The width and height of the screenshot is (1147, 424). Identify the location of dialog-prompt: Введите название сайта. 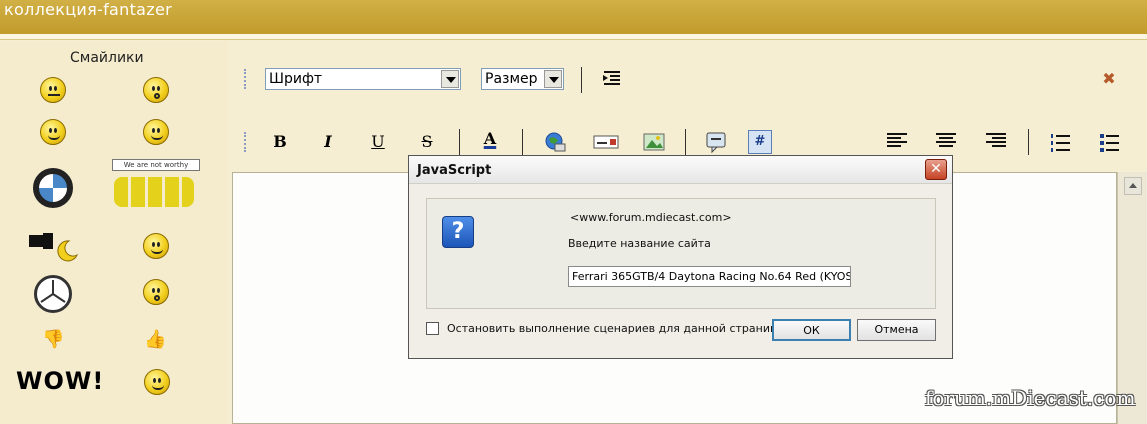
(639, 243).